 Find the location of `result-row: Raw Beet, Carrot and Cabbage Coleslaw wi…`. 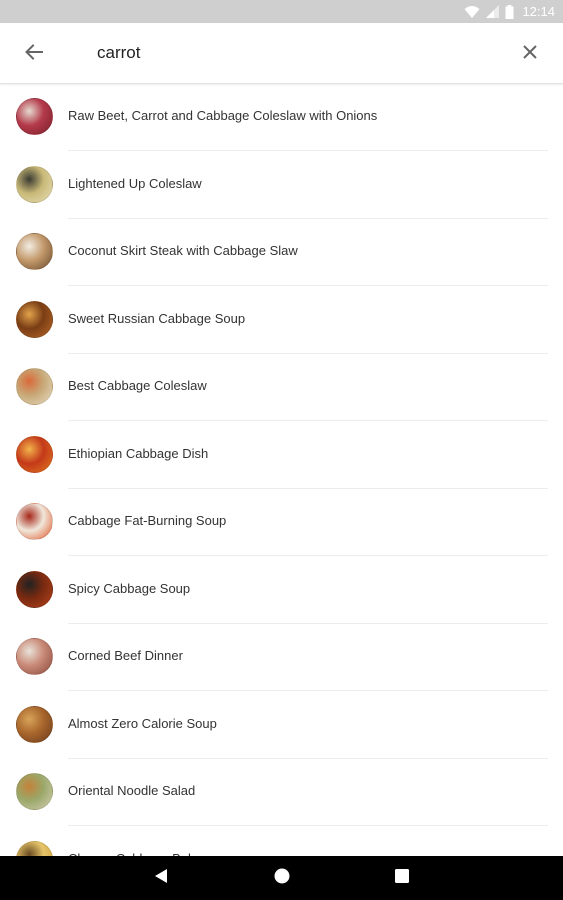

result-row: Raw Beet, Carrot and Cabbage Coleslaw wi… is located at coordinates (281, 117).